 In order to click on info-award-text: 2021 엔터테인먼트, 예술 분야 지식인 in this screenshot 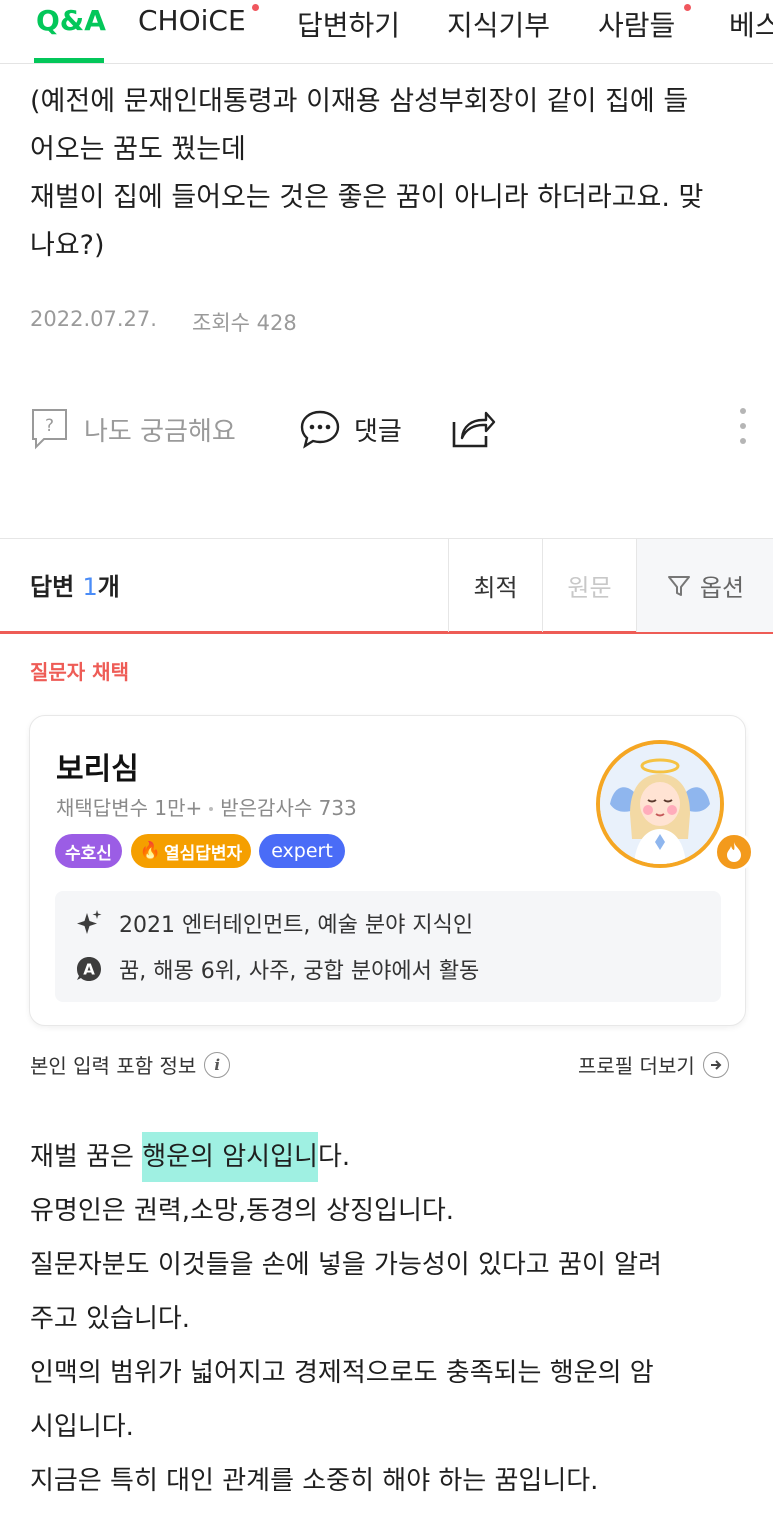, I will do `click(296, 925)`.